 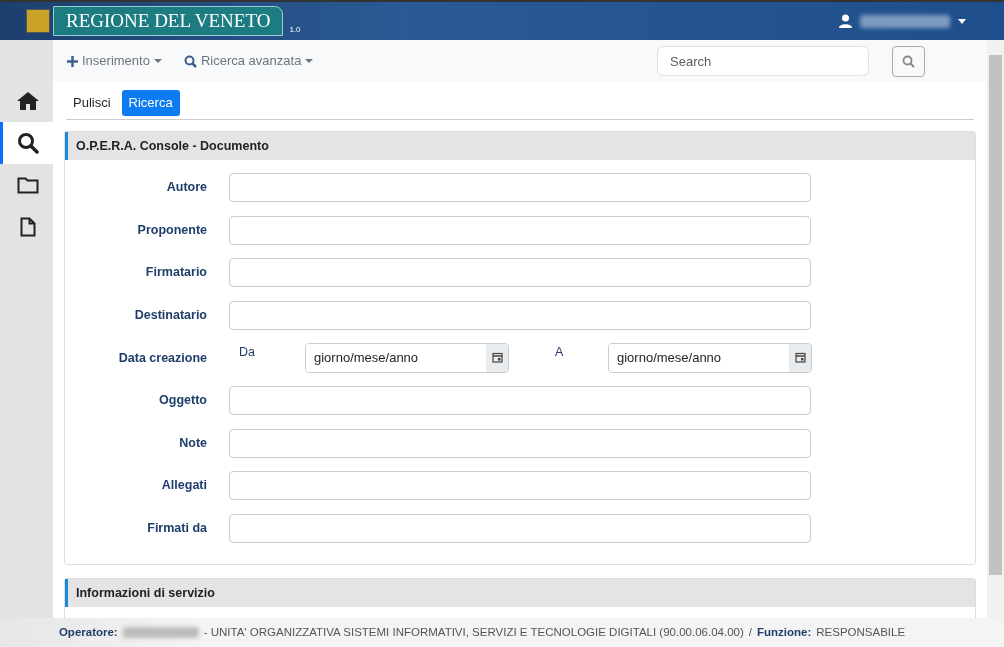 What do you see at coordinates (38, 21) in the screenshot?
I see `emblem-icon` at bounding box center [38, 21].